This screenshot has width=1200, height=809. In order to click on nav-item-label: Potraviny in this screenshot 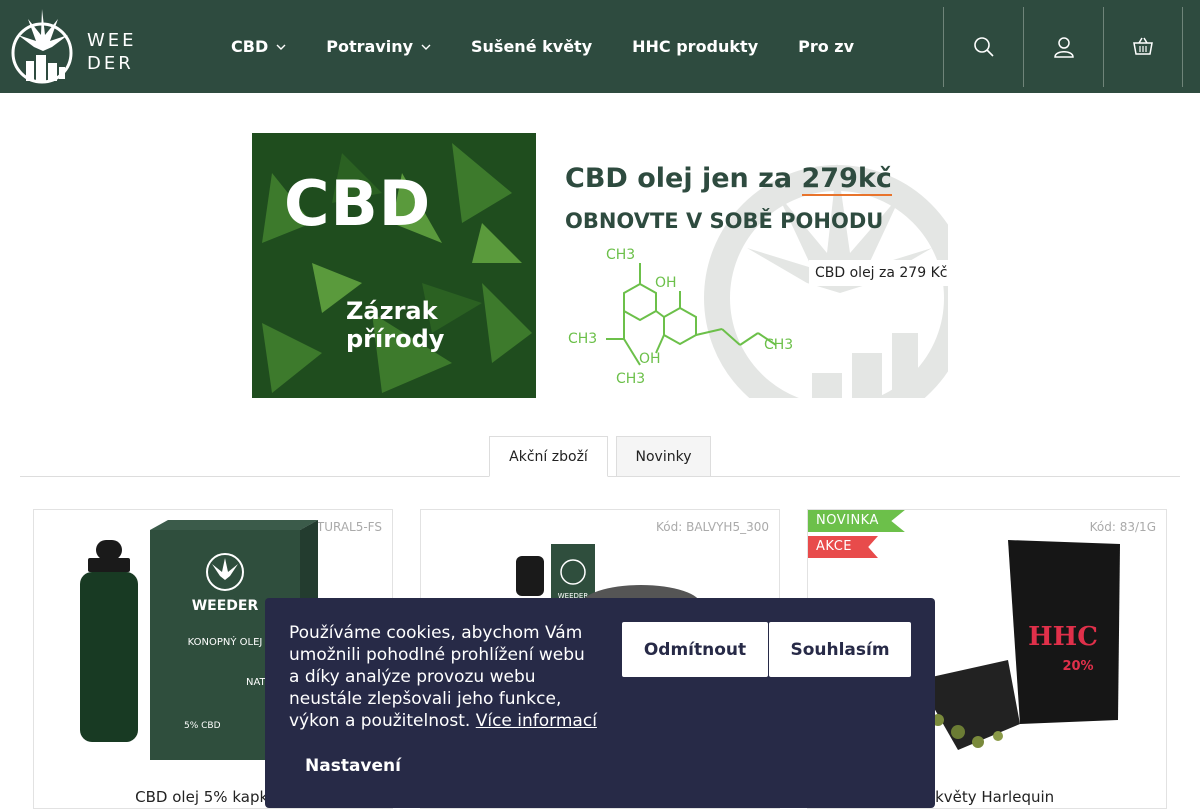, I will do `click(370, 46)`.